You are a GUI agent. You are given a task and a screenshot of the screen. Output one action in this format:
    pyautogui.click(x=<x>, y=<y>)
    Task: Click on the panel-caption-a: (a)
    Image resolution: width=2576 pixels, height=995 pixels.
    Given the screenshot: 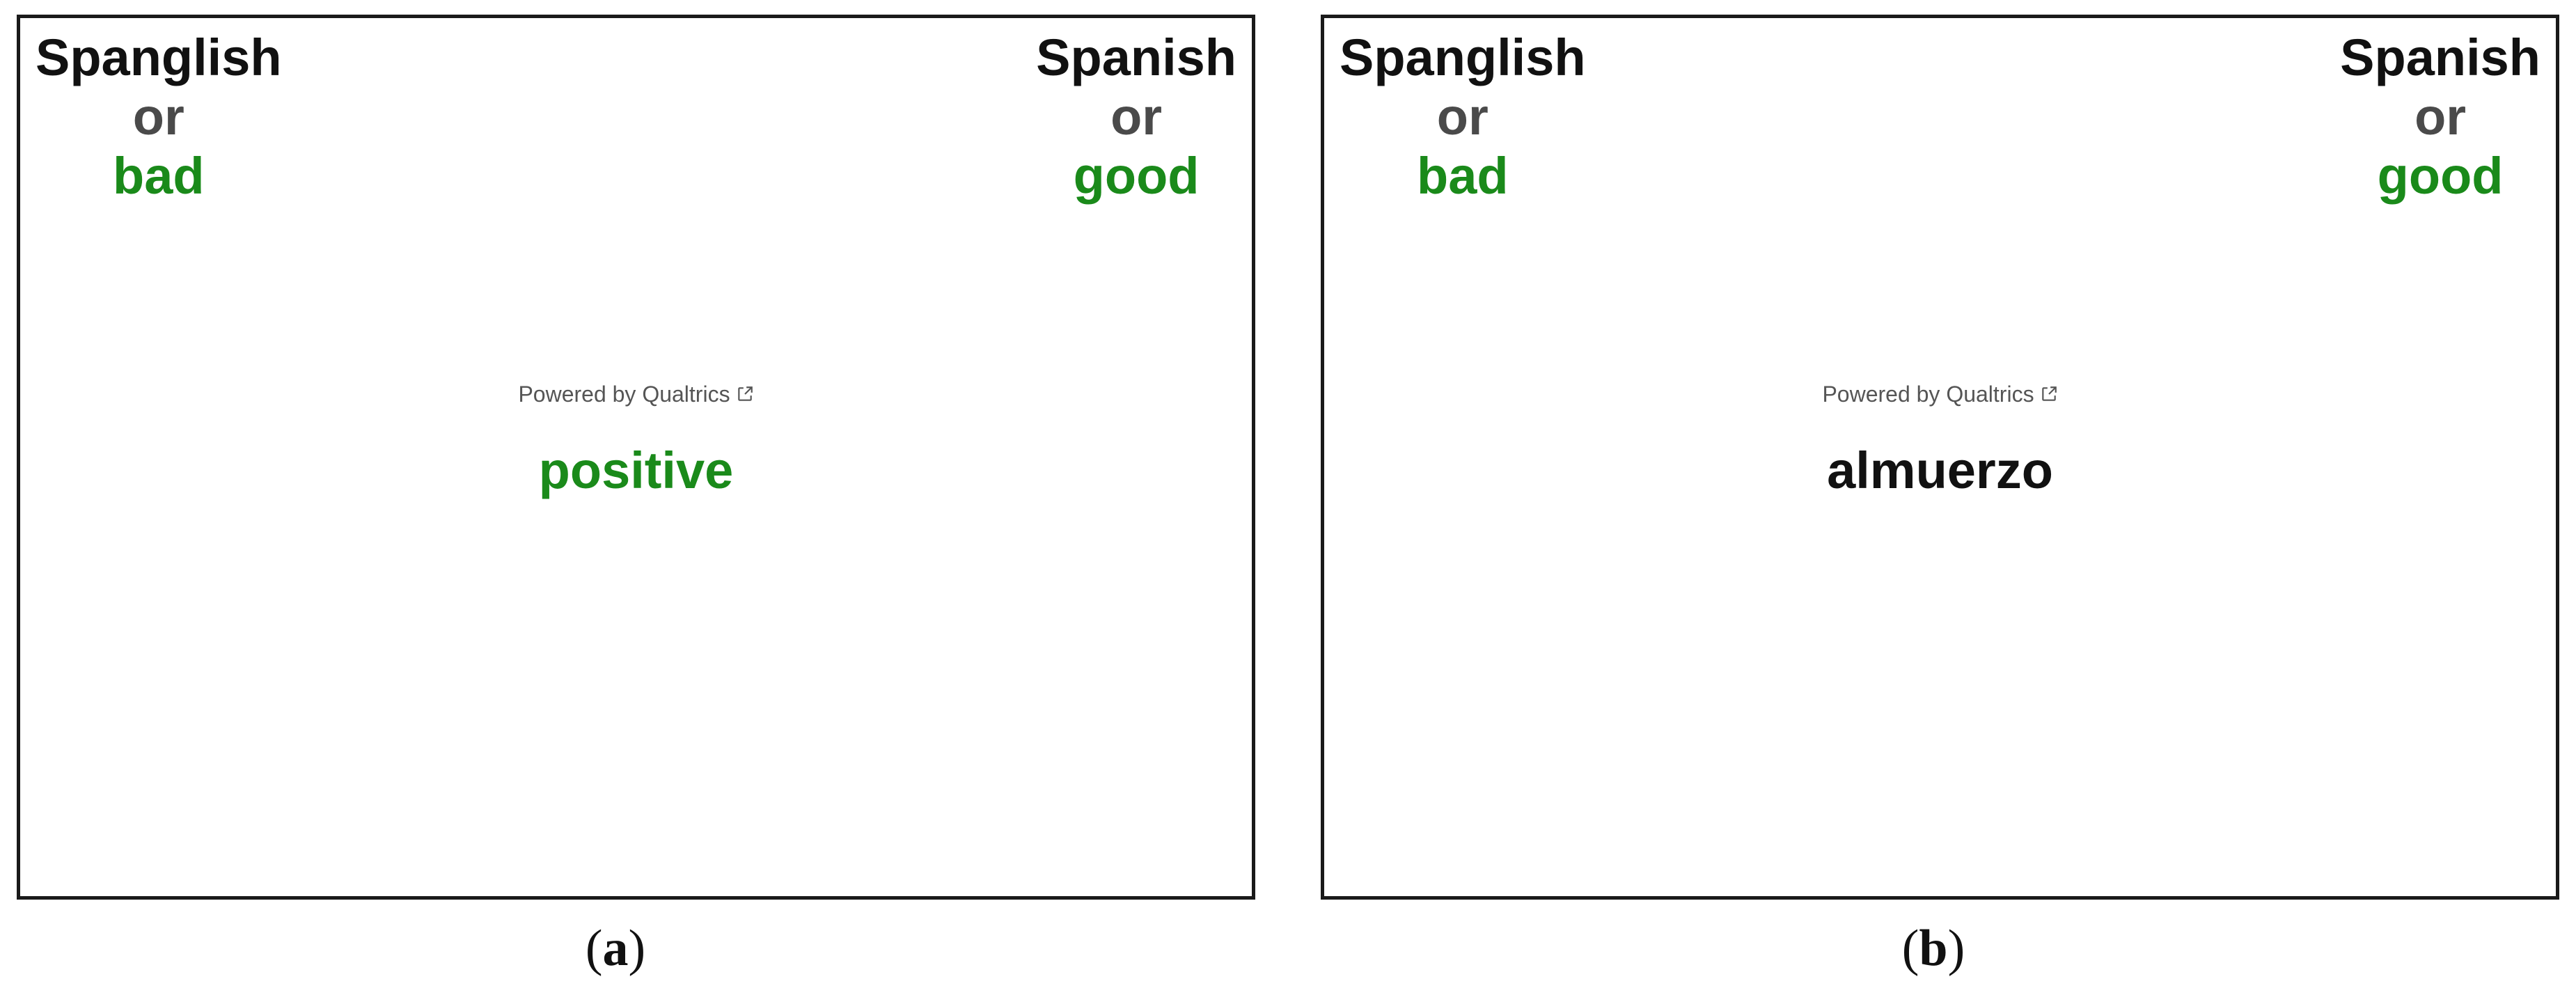 What is the action you would take?
    pyautogui.click(x=615, y=948)
    